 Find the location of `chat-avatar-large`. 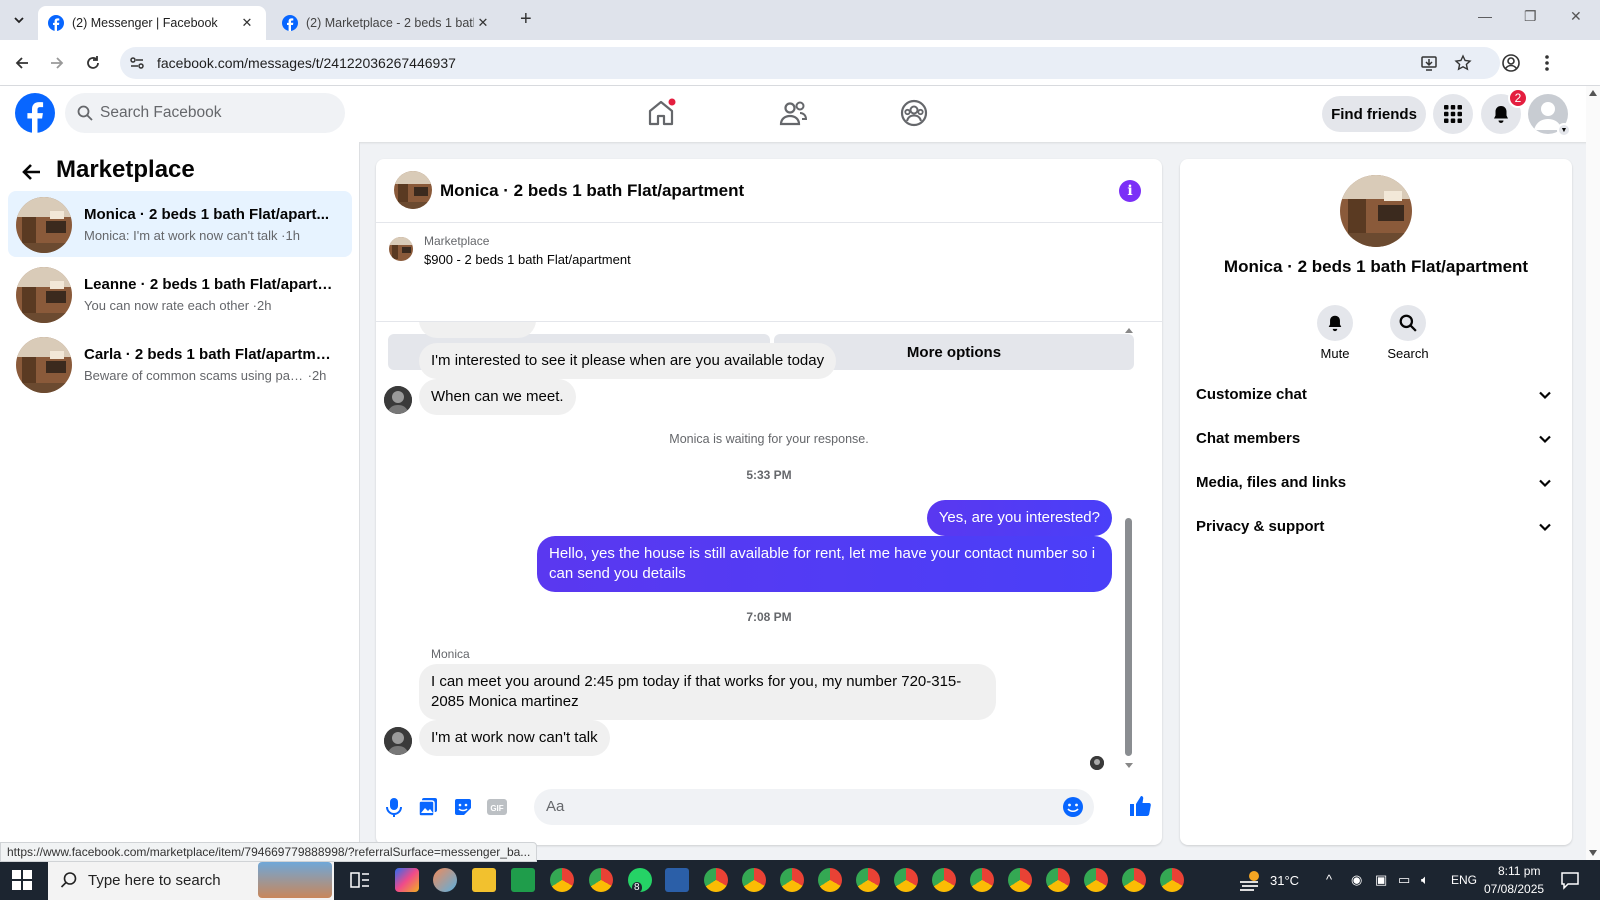

chat-avatar-large is located at coordinates (1376, 211).